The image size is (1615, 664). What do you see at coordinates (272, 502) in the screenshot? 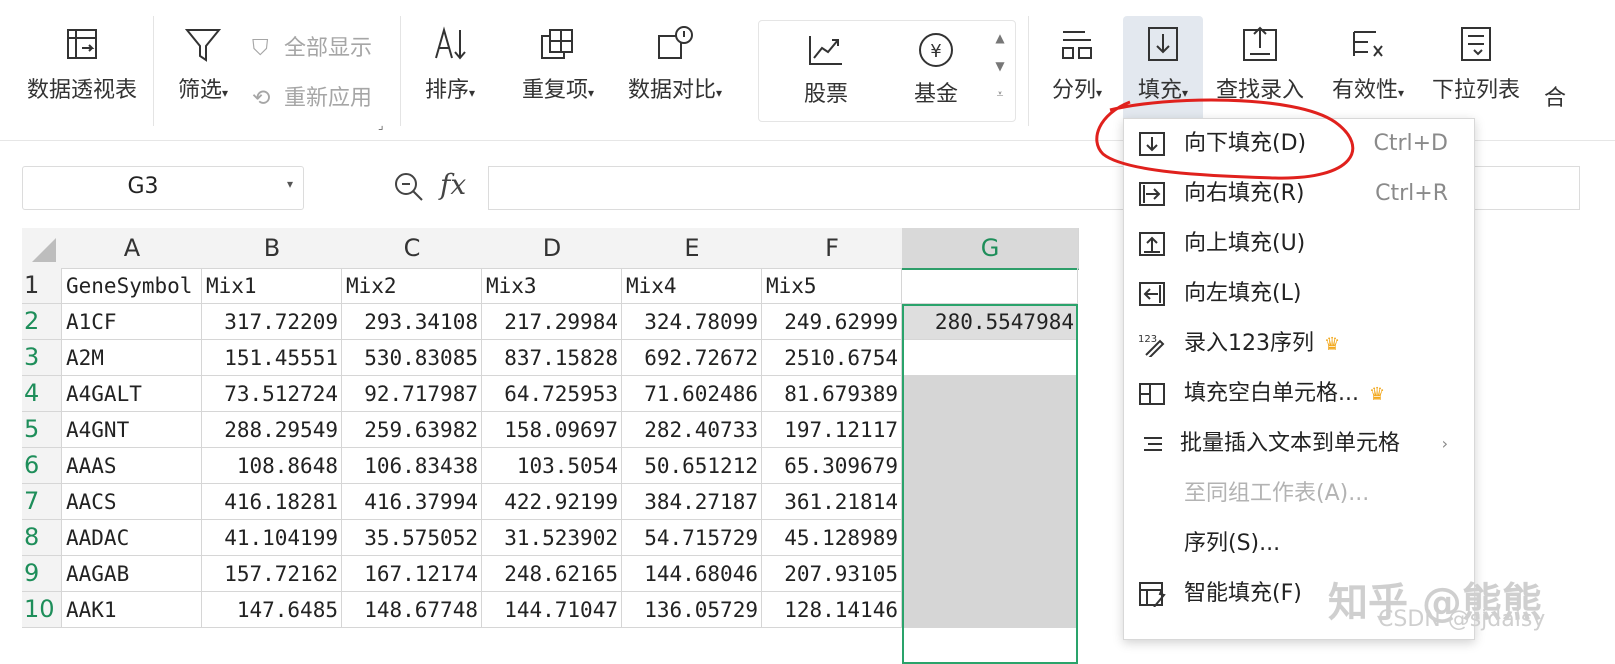
I see `data-cell: 416.18281` at bounding box center [272, 502].